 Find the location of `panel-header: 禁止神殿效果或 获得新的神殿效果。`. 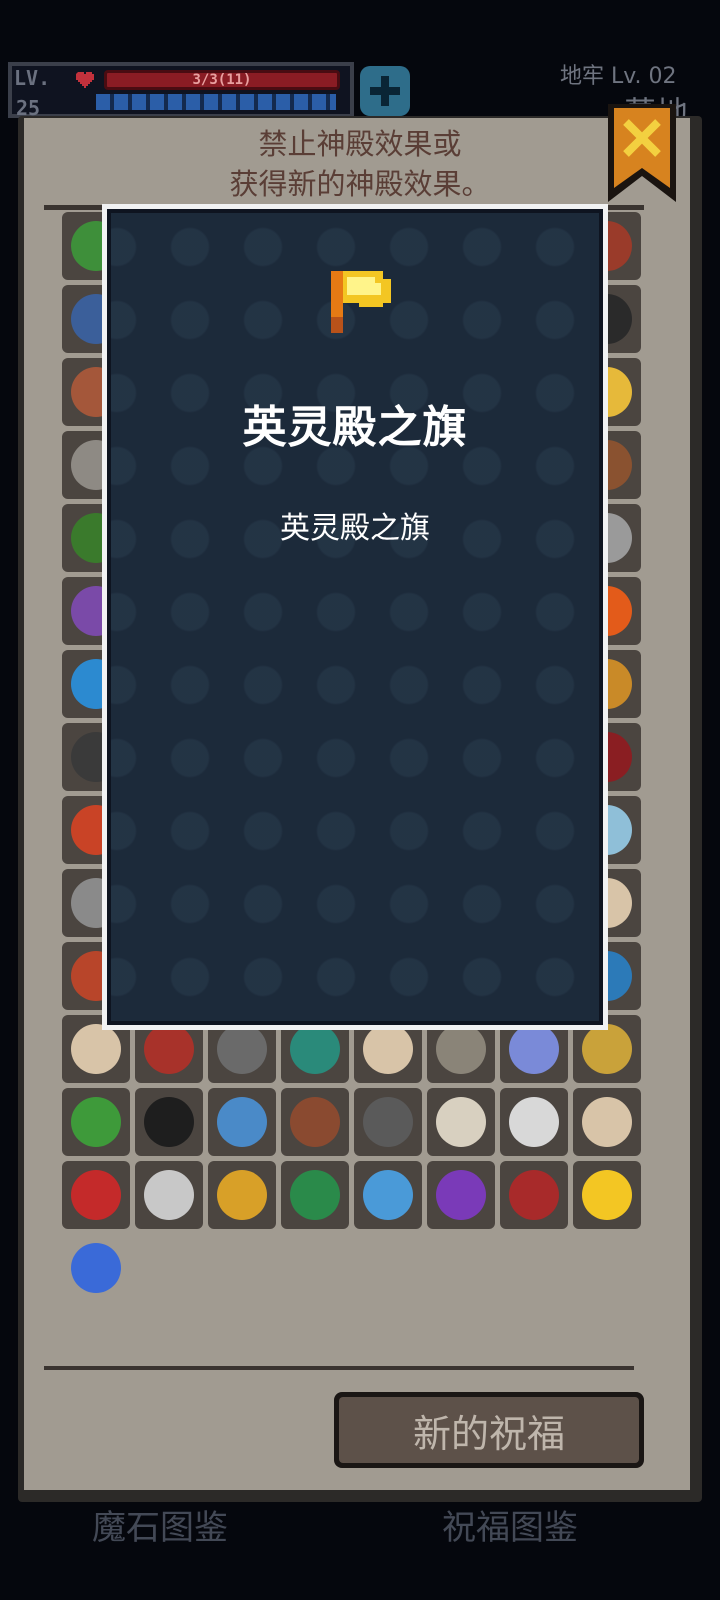

panel-header: 禁止神殿效果或 获得新的神殿效果。 is located at coordinates (360, 164).